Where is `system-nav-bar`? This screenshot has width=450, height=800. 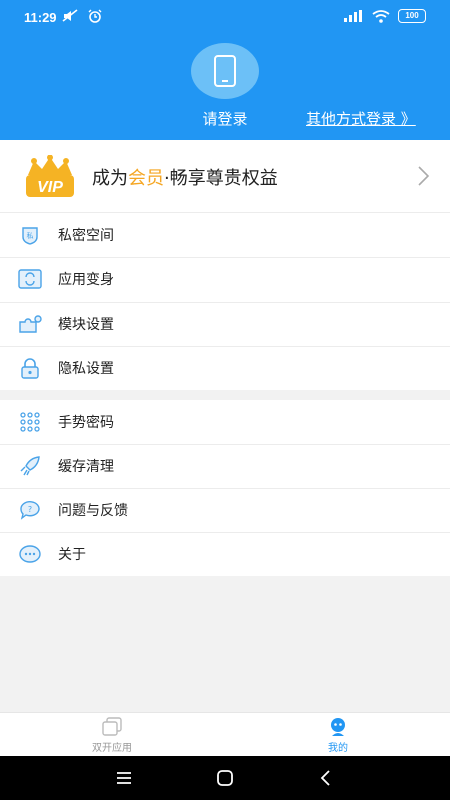 system-nav-bar is located at coordinates (225, 778).